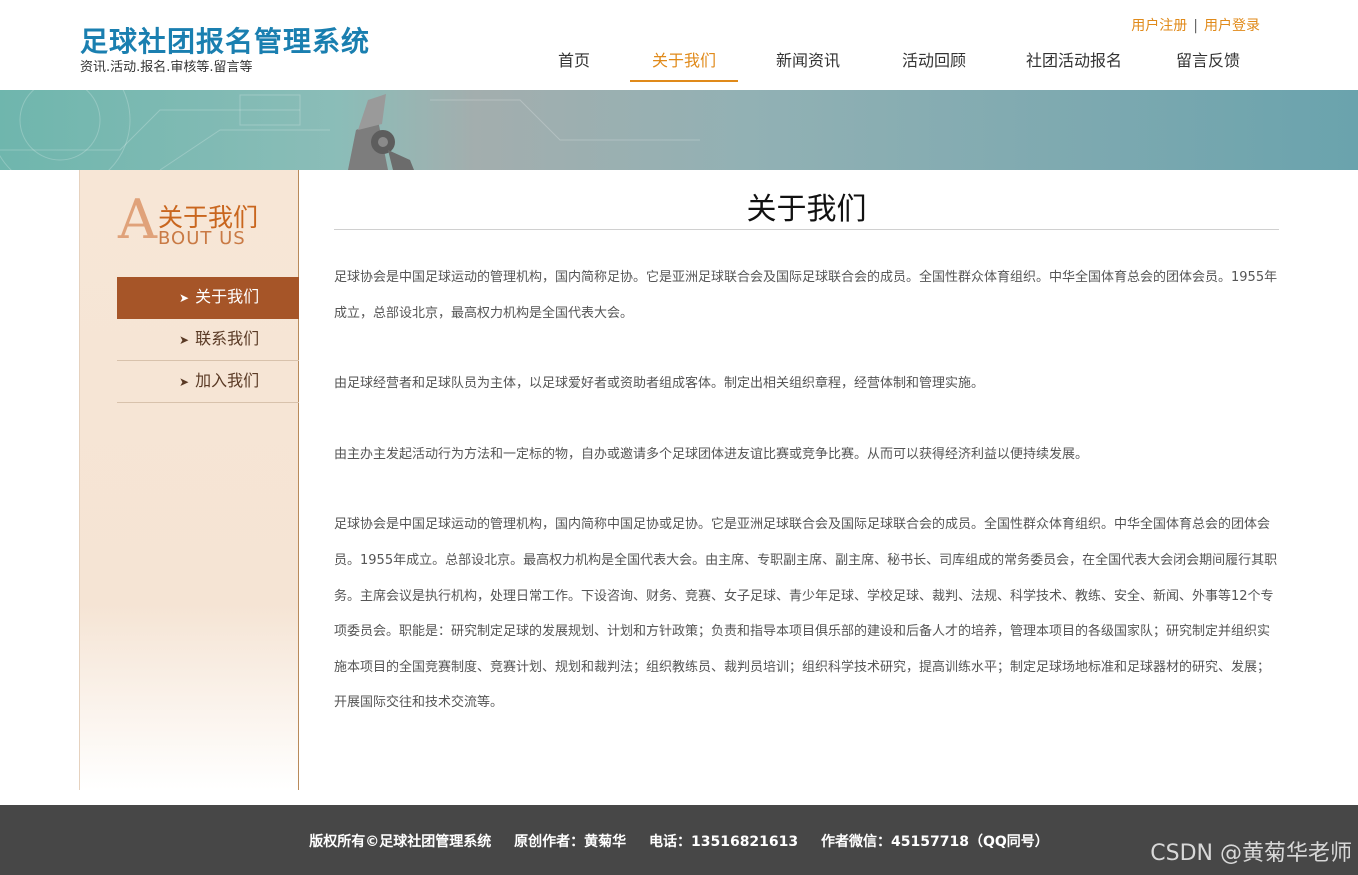 Image resolution: width=1358 pixels, height=875 pixels. I want to click on sidebar-heading-en: BOUT US, so click(202, 238).